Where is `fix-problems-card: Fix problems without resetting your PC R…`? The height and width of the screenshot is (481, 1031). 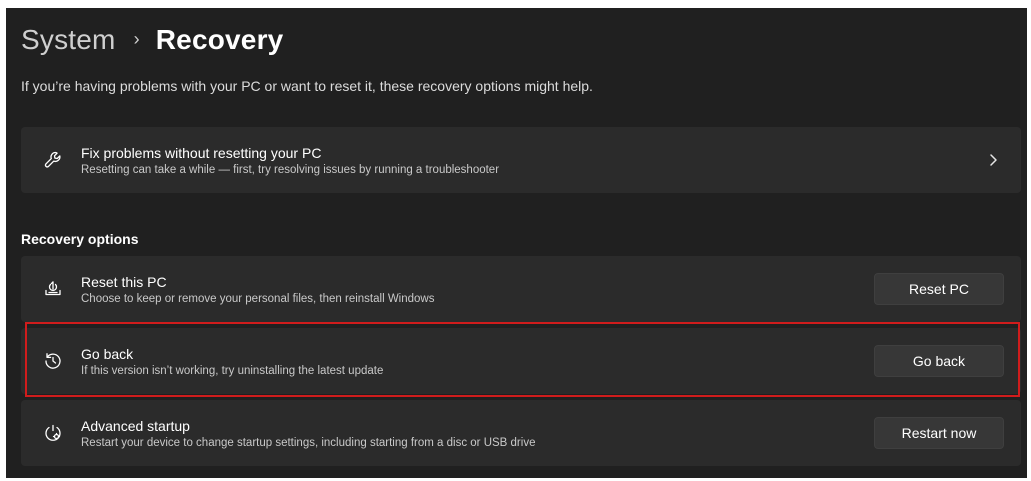
fix-problems-card: Fix problems without resetting your PC R… is located at coordinates (521, 160).